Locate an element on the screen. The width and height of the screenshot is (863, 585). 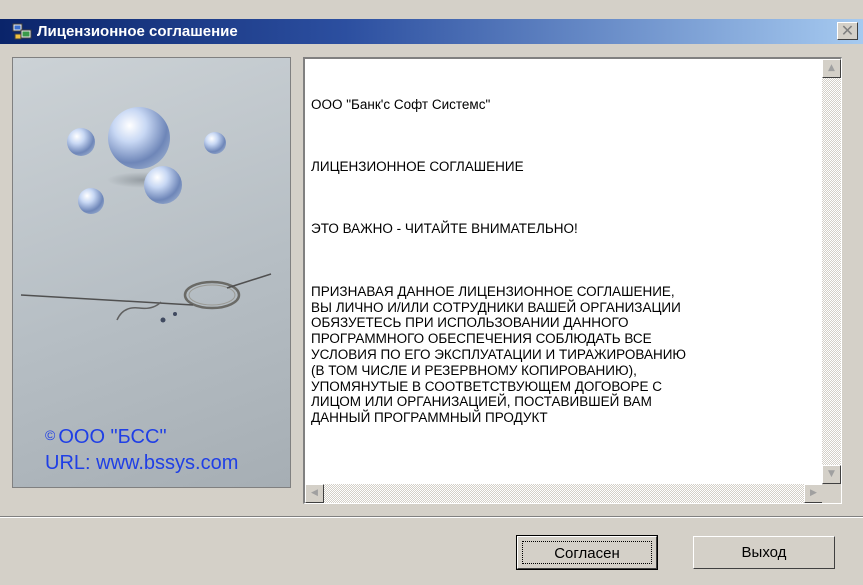
vertical-scrollbar: ▲ ▼ is located at coordinates (831, 271).